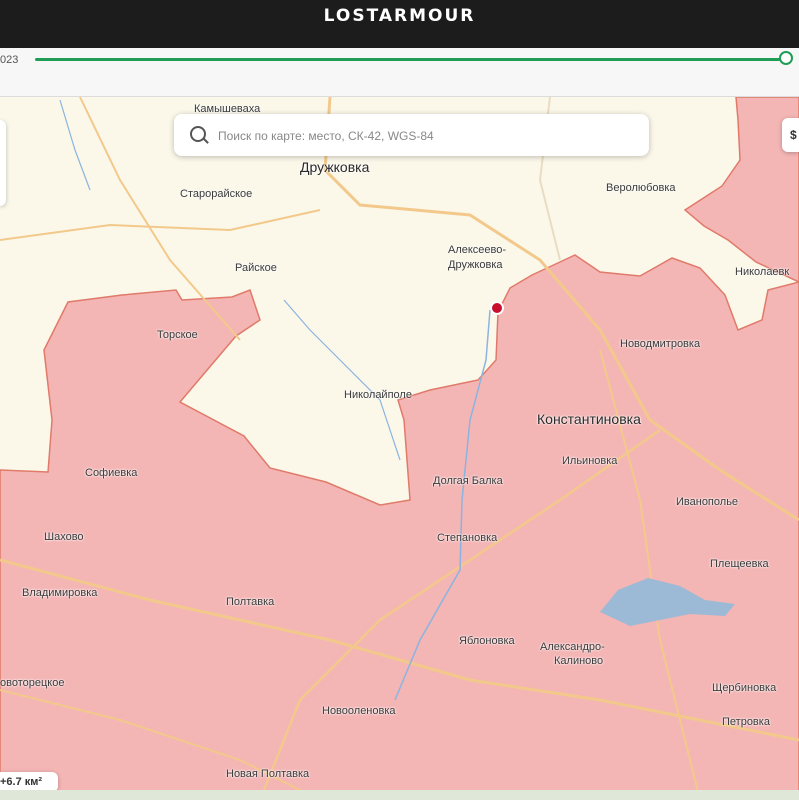  What do you see at coordinates (268, 774) in the screenshot?
I see `place-label: Новая Полтавка` at bounding box center [268, 774].